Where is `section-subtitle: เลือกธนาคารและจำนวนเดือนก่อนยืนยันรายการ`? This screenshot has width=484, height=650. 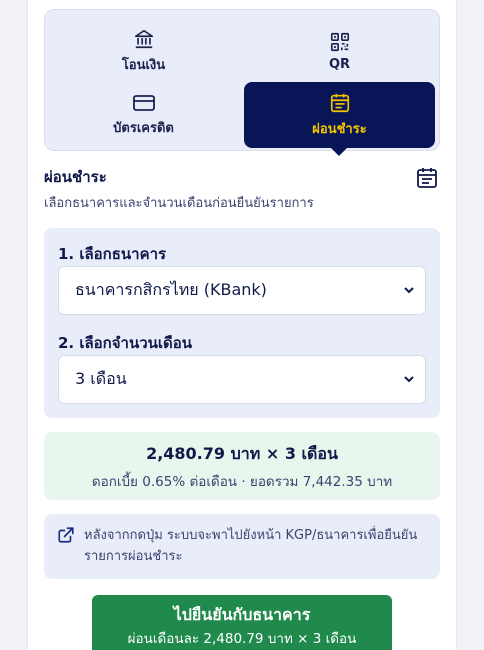 section-subtitle: เลือกธนาคารและจำนวนเดือนก่อนยืนยันรายการ is located at coordinates (179, 203).